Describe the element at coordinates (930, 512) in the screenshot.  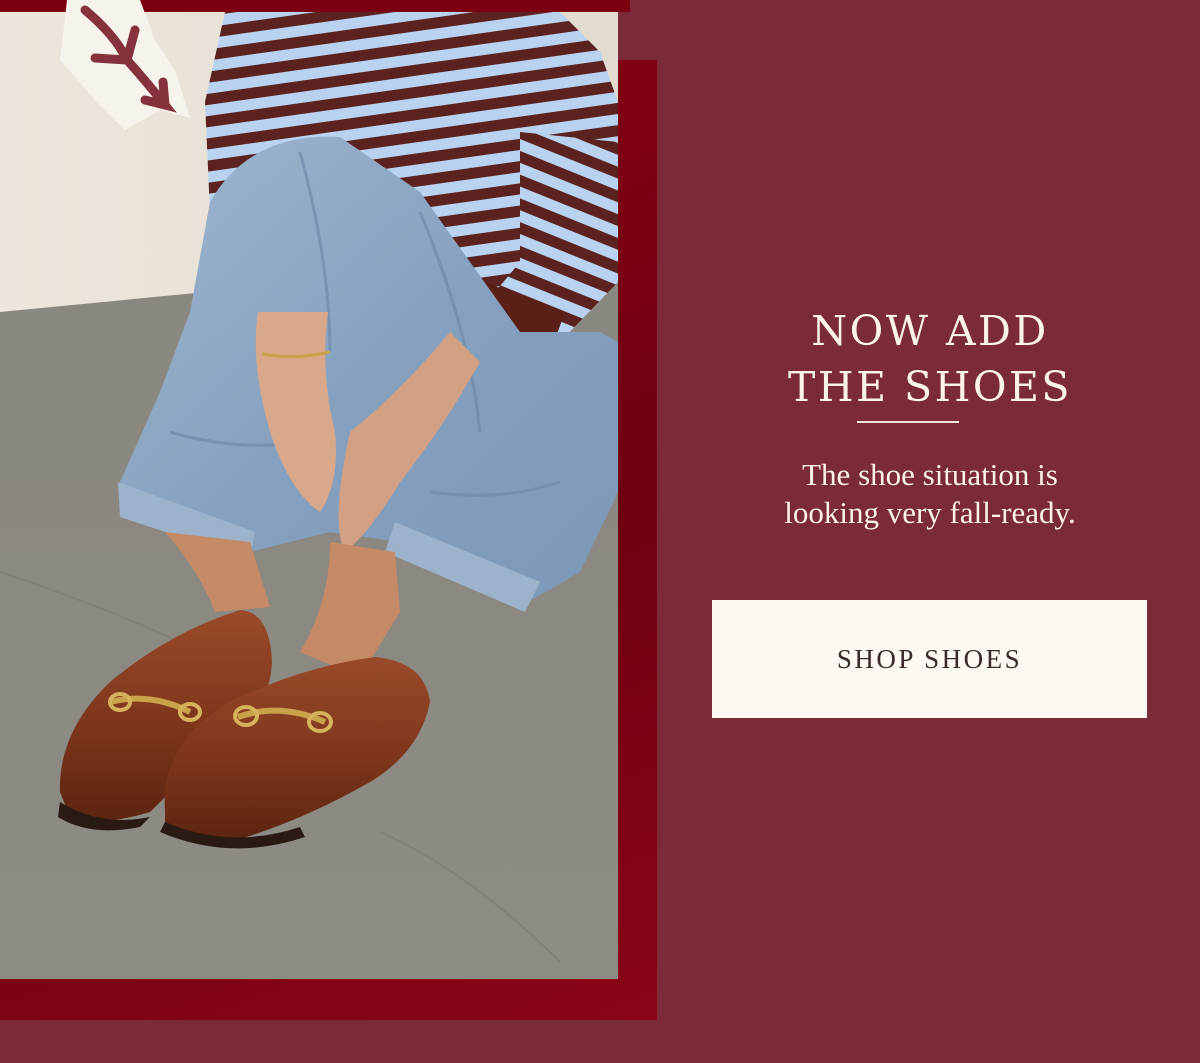
I see `subcopy-line-2: looking very fall-ready.` at that location.